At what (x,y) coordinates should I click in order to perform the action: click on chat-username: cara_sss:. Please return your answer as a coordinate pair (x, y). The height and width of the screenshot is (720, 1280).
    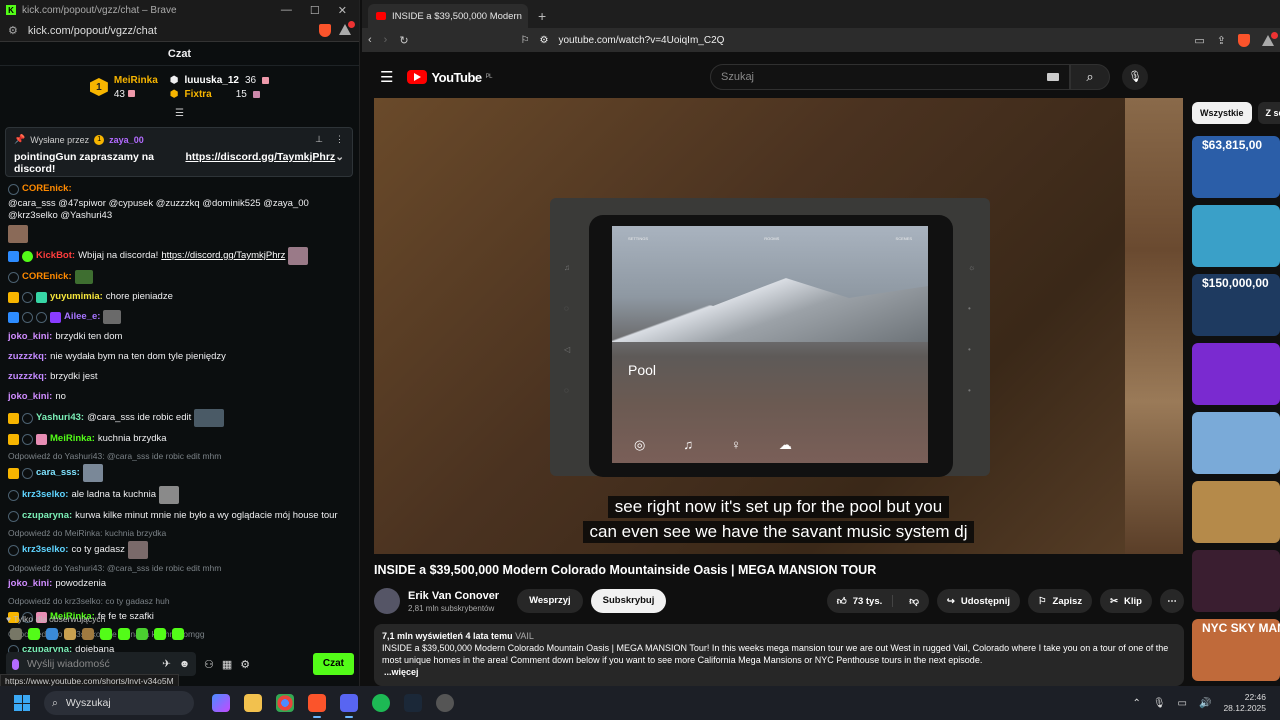
    Looking at the image, I should click on (58, 473).